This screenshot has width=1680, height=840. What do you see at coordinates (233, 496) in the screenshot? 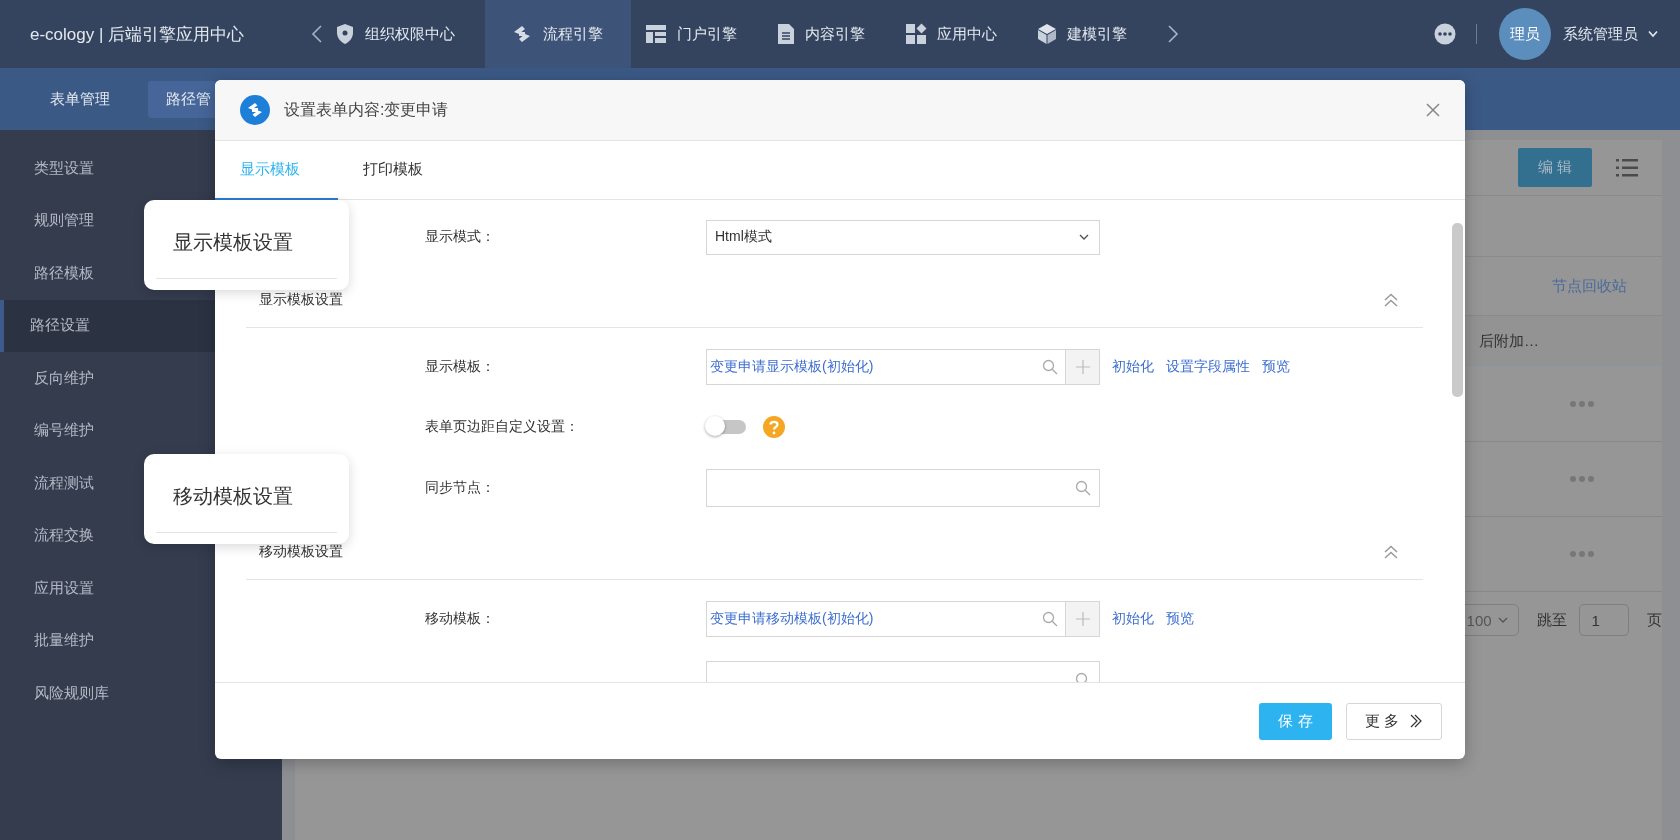
I see `callout-text: 移动模板设置` at bounding box center [233, 496].